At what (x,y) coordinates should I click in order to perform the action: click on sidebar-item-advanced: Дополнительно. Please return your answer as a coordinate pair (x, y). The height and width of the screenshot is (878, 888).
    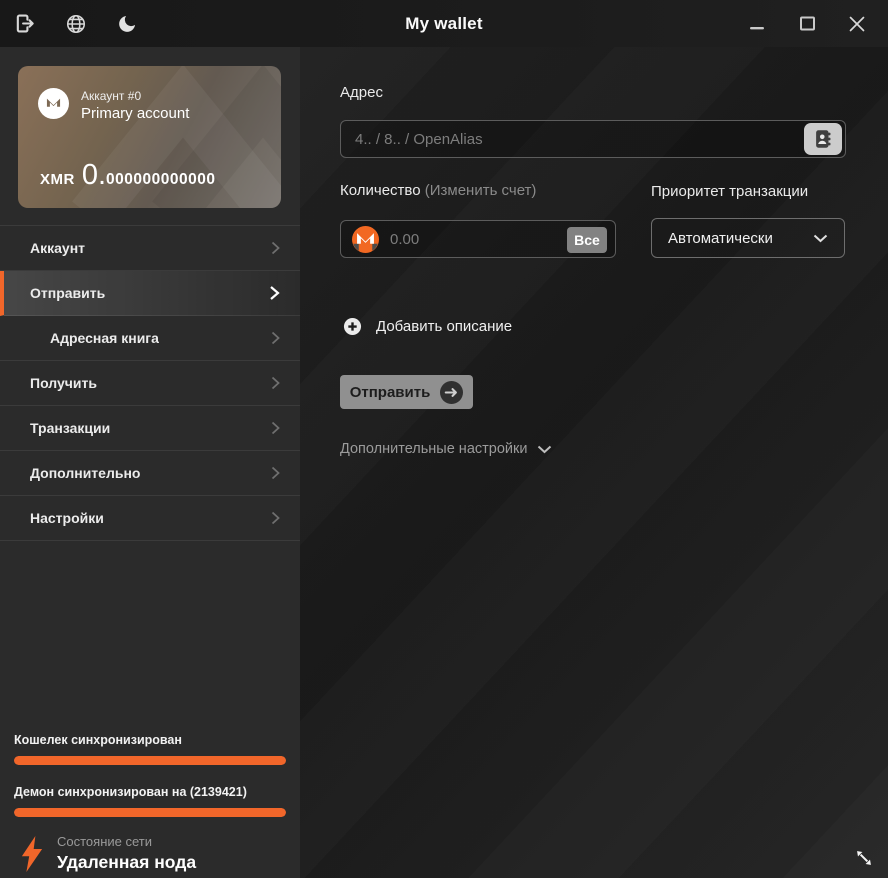
    Looking at the image, I should click on (150, 473).